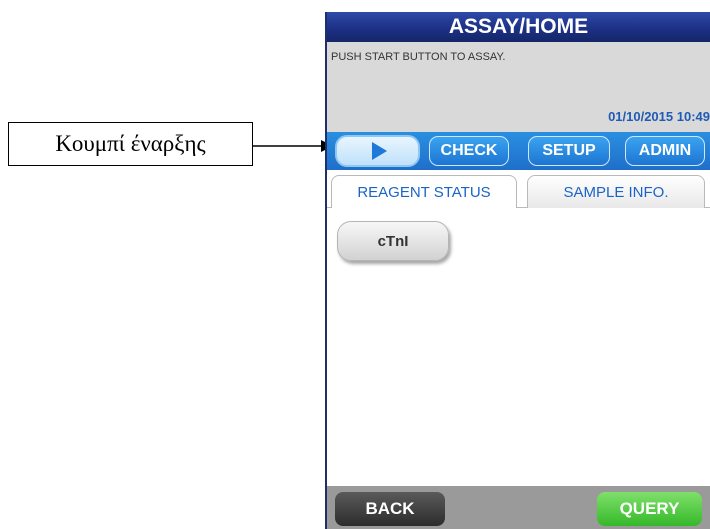 Image resolution: width=710 pixels, height=529 pixels. Describe the element at coordinates (518, 507) in the screenshot. I see `footer-bar: BACK QUERY` at that location.